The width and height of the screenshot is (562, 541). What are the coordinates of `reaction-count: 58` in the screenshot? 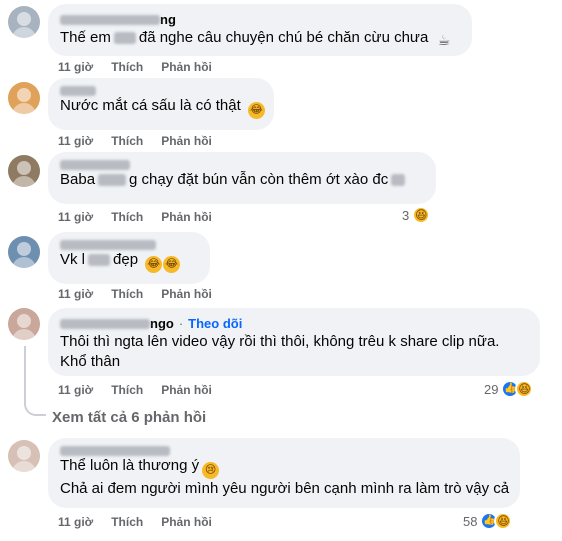 It's located at (470, 521).